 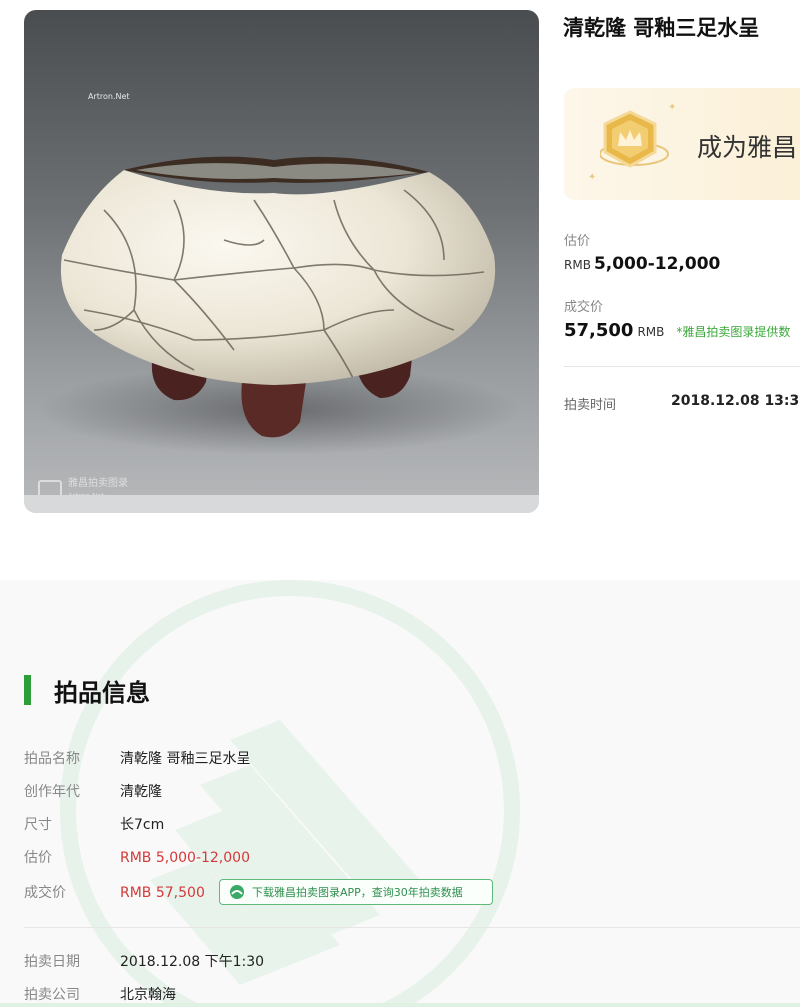 What do you see at coordinates (185, 858) in the screenshot?
I see `info-value: RMB 5,000-12,000` at bounding box center [185, 858].